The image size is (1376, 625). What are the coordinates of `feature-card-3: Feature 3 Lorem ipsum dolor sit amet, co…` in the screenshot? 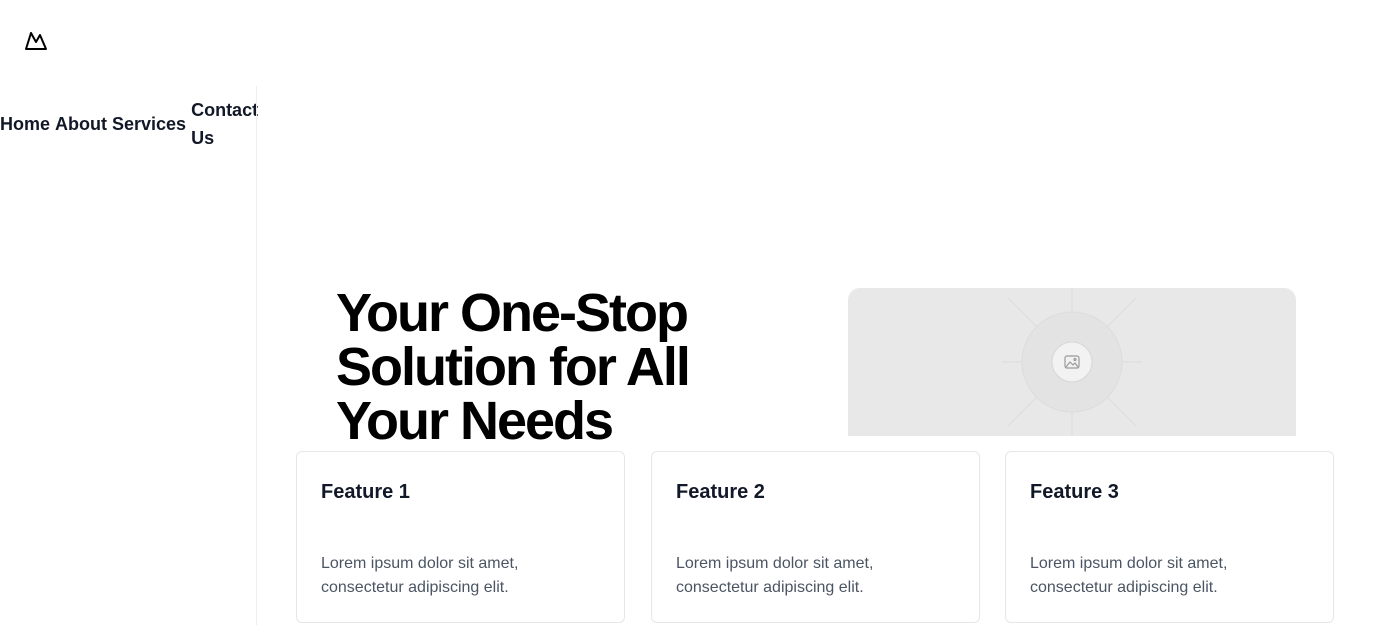 It's located at (1169, 537).